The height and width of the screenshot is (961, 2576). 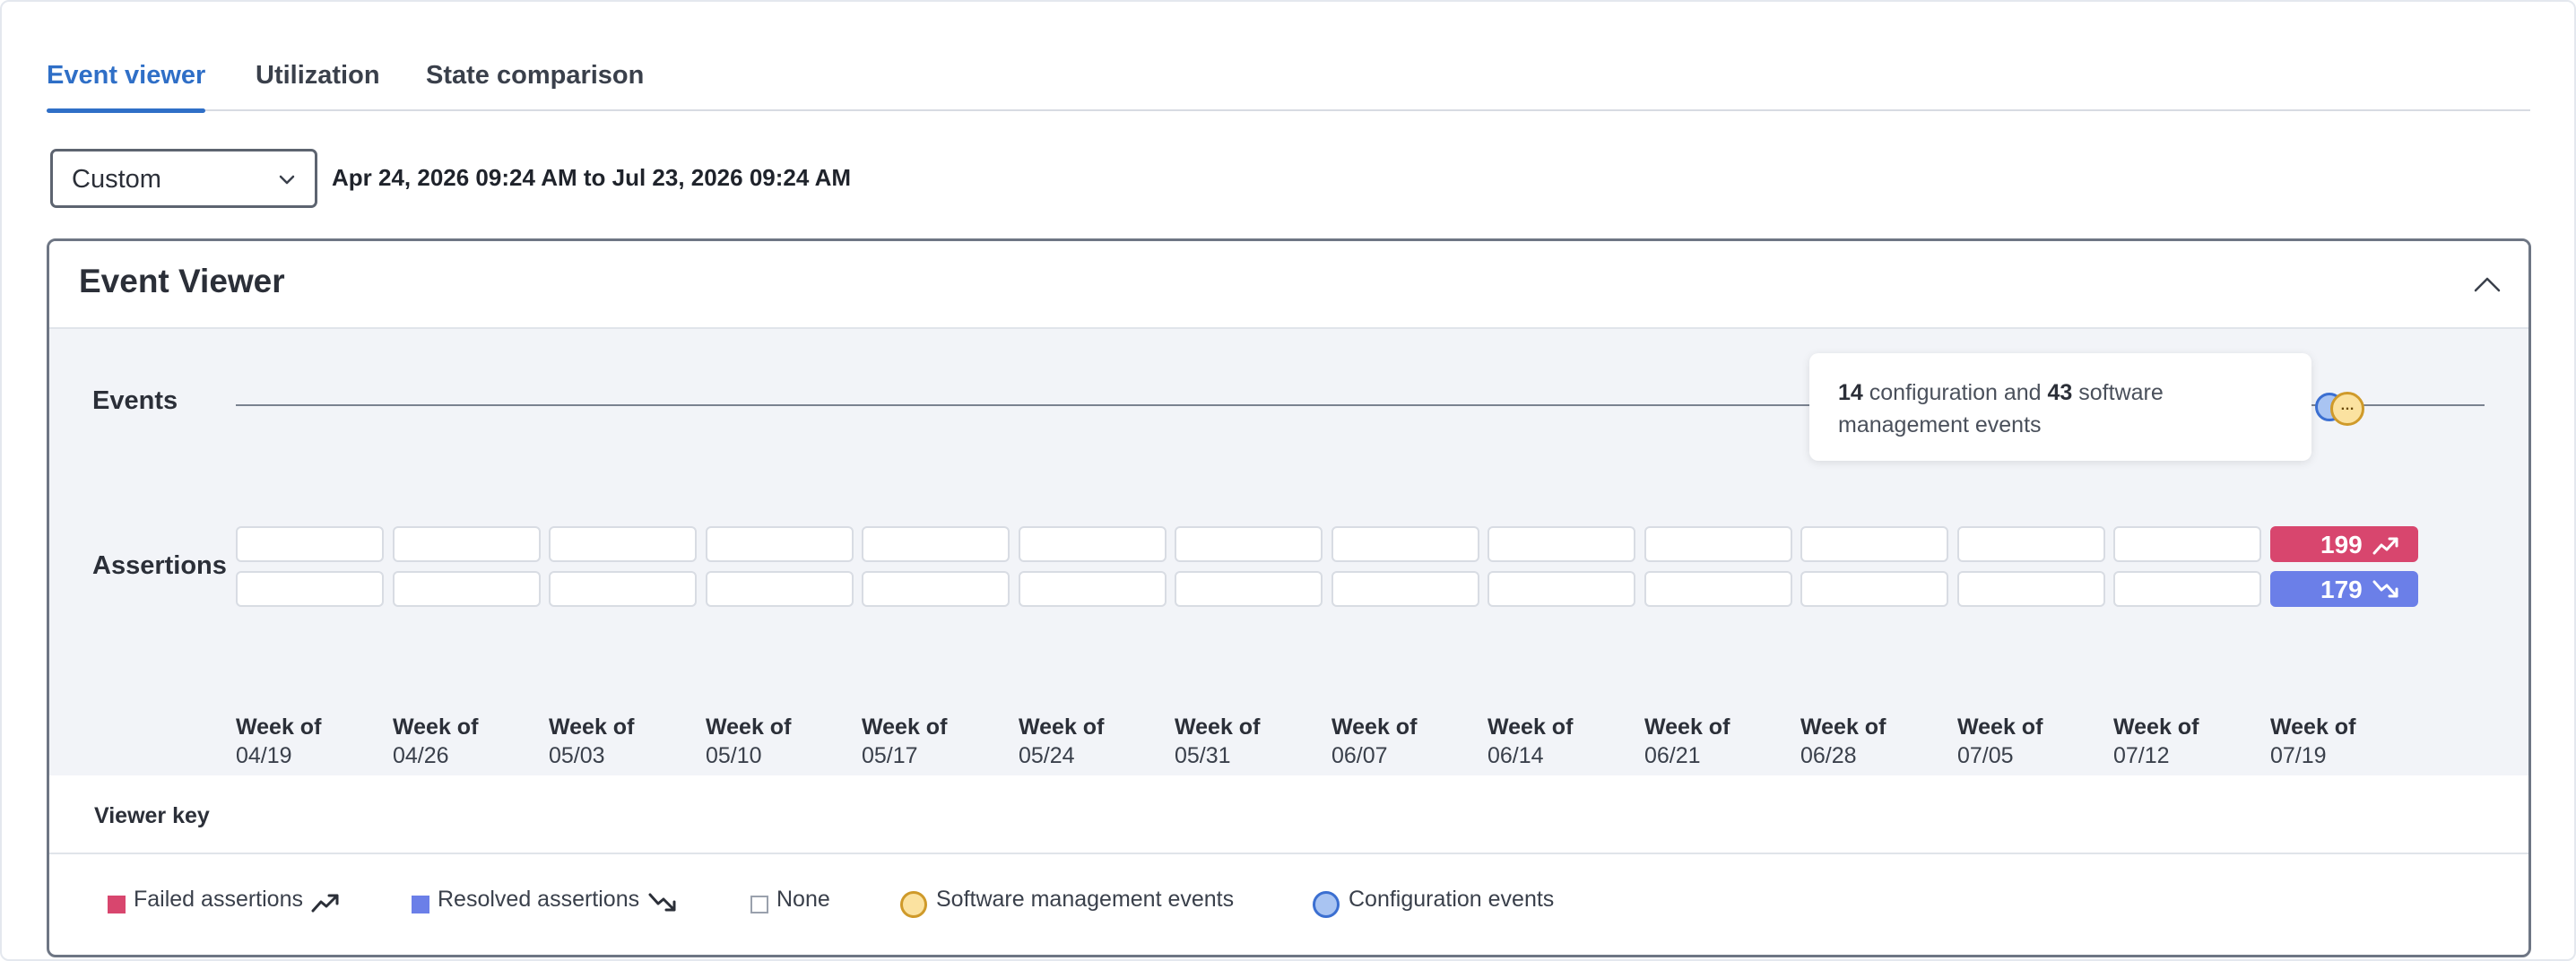 What do you see at coordinates (1843, 742) in the screenshot?
I see `week-label: Week of 06/28` at bounding box center [1843, 742].